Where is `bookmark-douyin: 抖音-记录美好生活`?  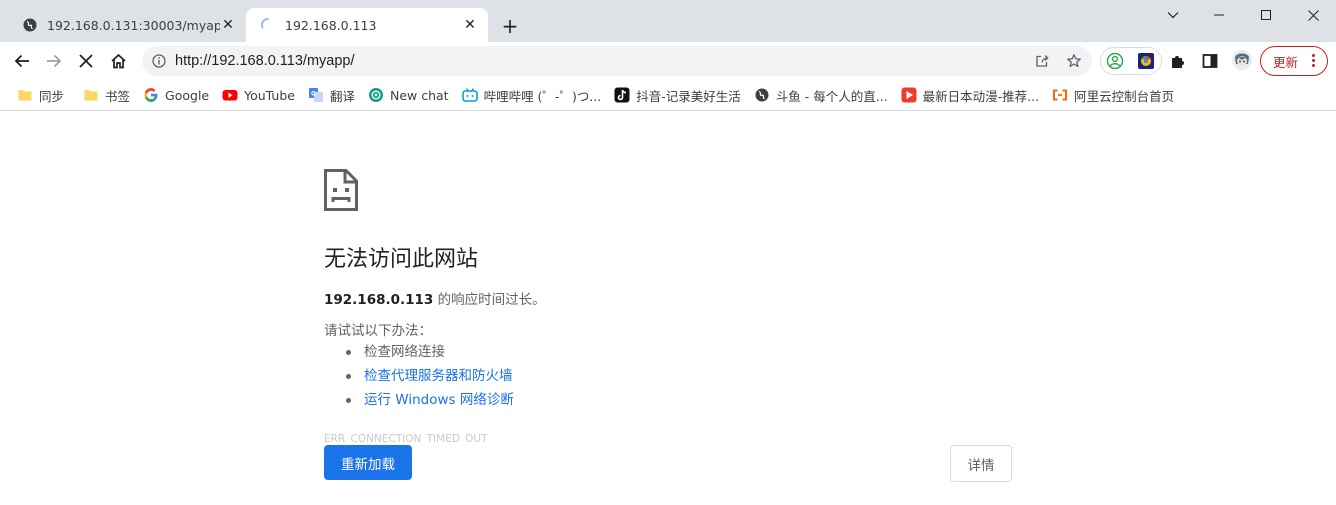
bookmark-douyin: 抖音-记录美好生活 is located at coordinates (679, 95).